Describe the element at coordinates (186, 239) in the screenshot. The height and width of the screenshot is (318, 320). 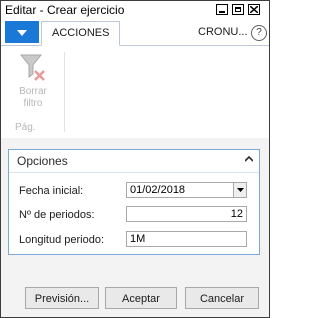
I see `period-length-input` at that location.